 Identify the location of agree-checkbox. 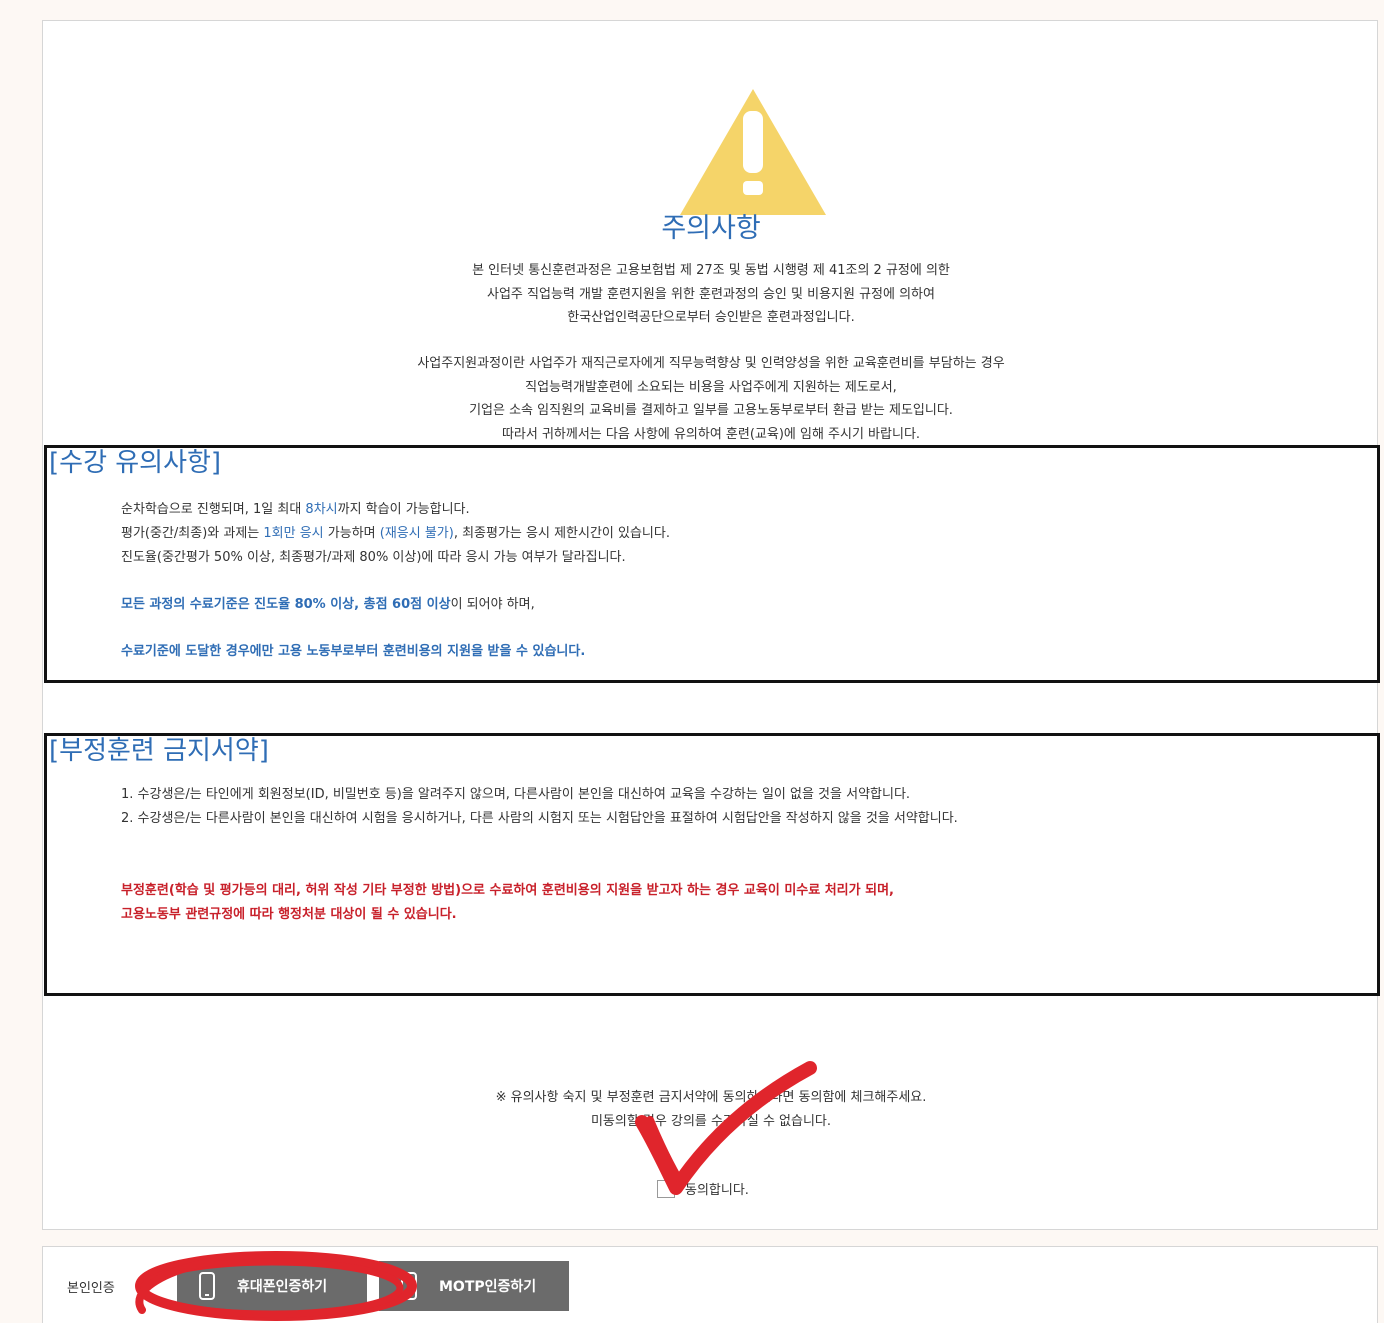
(666, 1188).